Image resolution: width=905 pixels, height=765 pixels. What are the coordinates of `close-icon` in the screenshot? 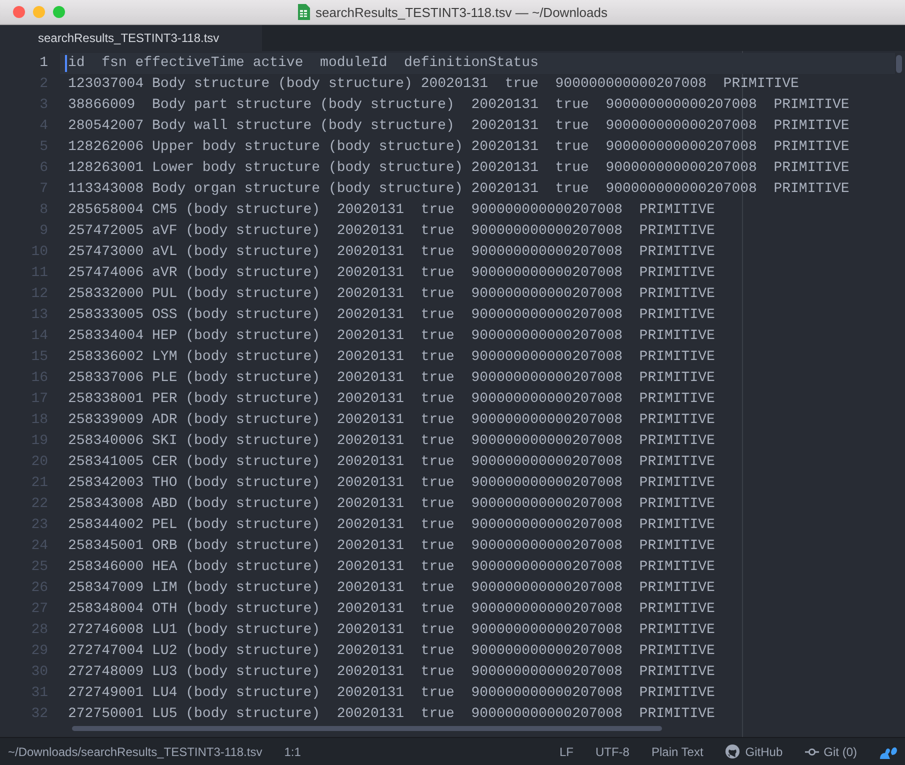 It's located at (19, 12).